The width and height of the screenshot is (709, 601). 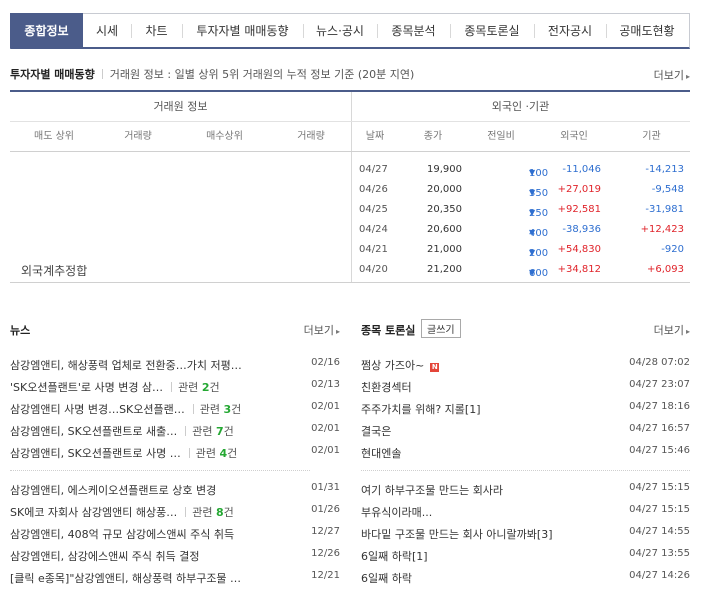 I want to click on list-item: 부유식이라매... 04/27 15:15, so click(x=525, y=511).